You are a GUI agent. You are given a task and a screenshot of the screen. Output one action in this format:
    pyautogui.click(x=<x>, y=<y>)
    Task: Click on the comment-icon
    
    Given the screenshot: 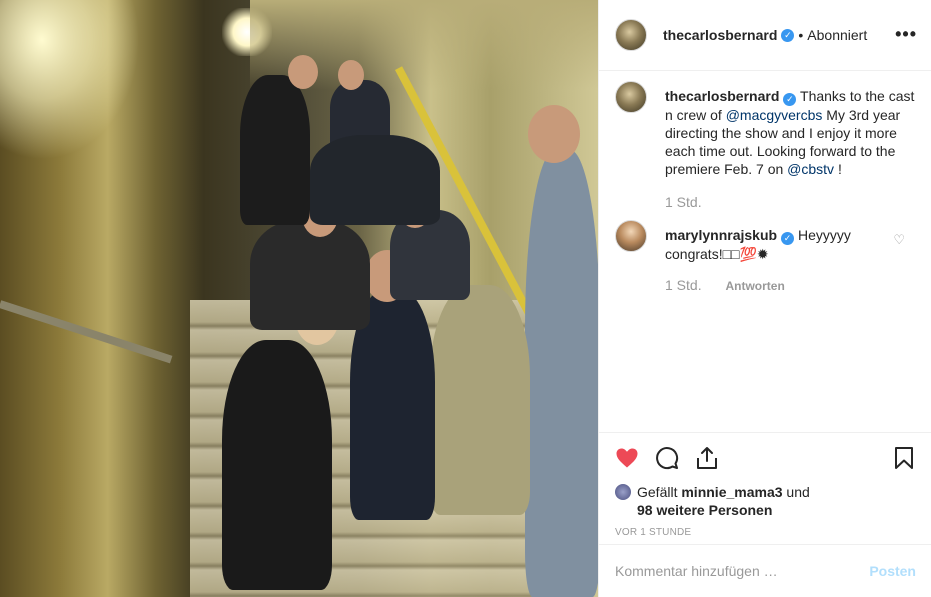 What is the action you would take?
    pyautogui.click(x=667, y=458)
    